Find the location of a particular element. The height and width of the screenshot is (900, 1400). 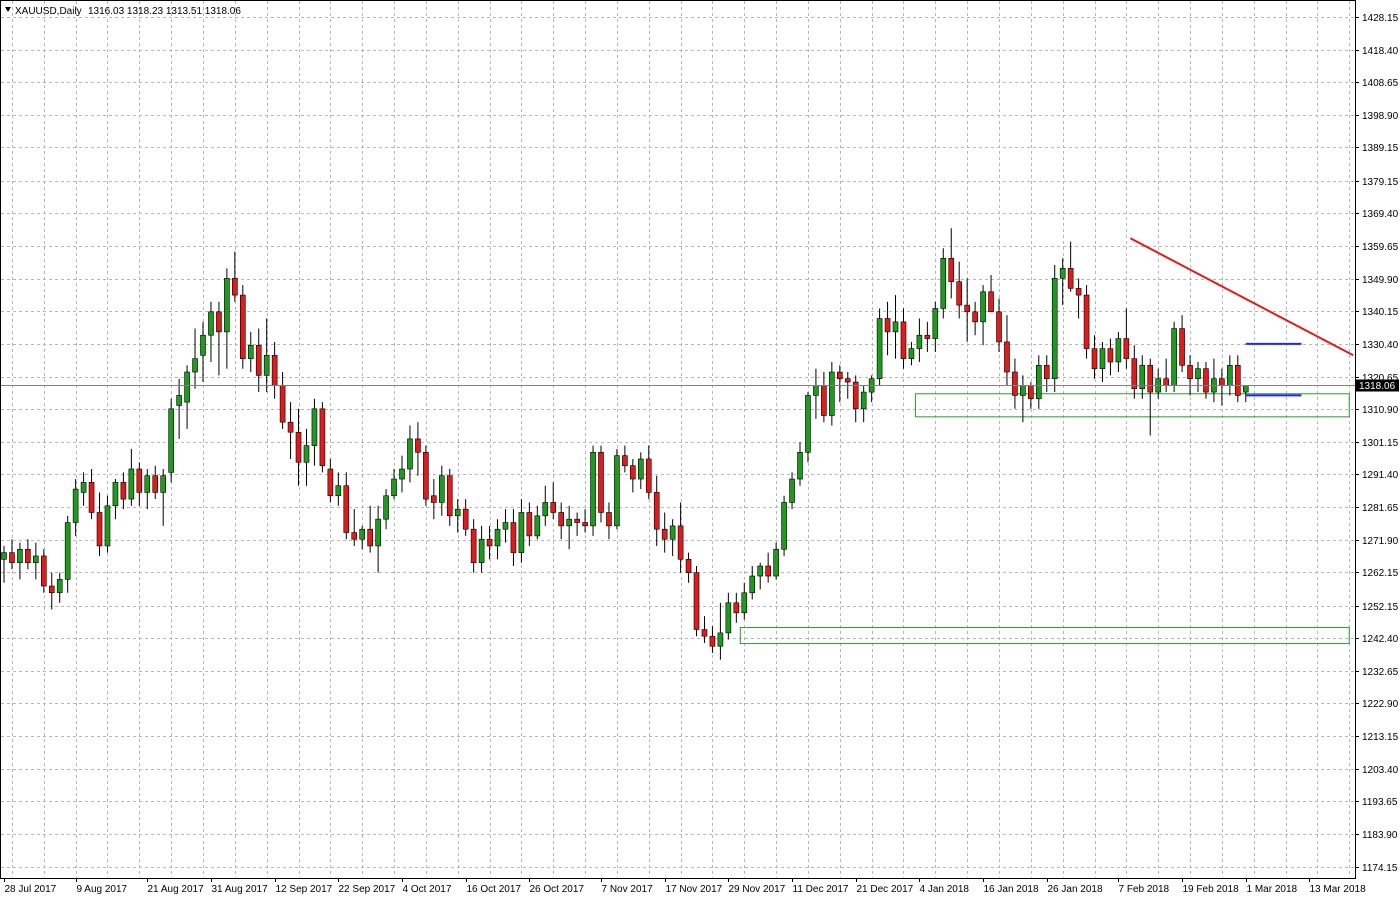

y-tick-label: 1349.90 is located at coordinates (1380, 280).